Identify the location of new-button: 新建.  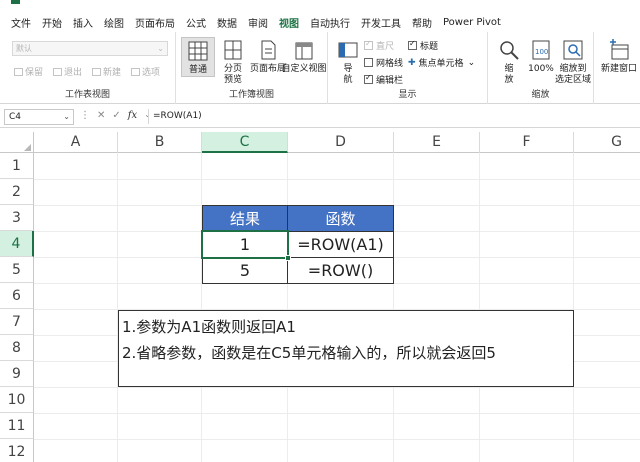
(106, 71).